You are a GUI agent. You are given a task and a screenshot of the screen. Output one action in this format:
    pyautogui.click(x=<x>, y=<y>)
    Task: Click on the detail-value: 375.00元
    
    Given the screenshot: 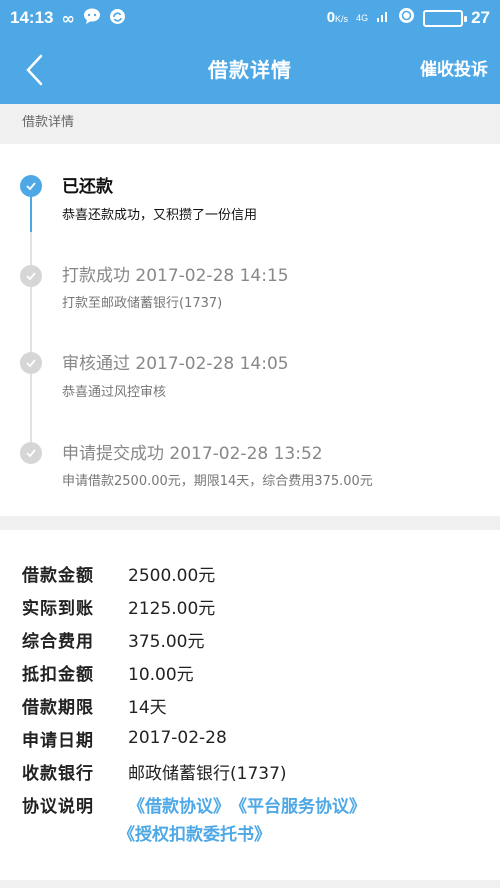 What is the action you would take?
    pyautogui.click(x=166, y=641)
    